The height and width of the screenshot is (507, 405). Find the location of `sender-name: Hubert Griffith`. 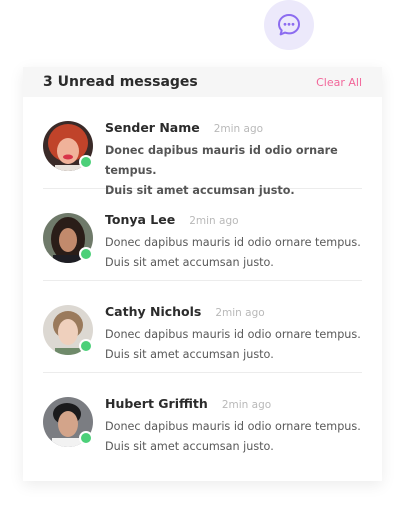

sender-name: Hubert Griffith is located at coordinates (156, 403).